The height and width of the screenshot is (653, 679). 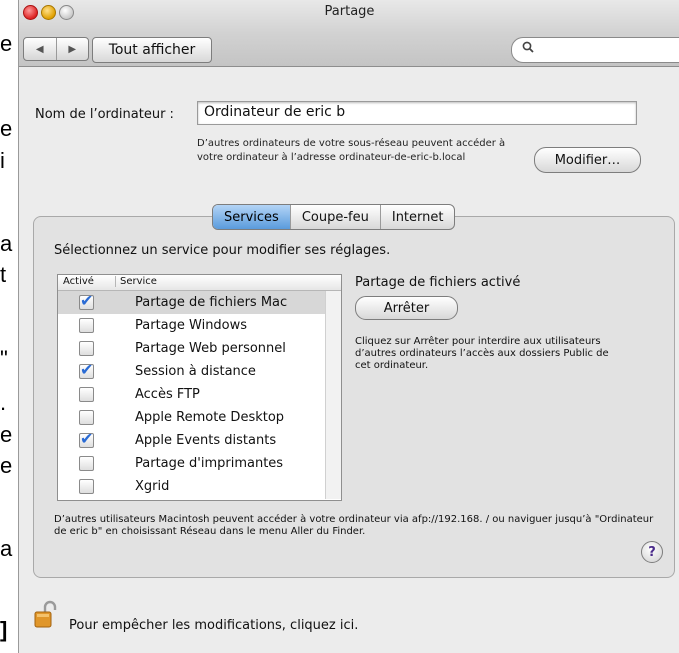 I want to click on tab-internet: Internet, so click(x=417, y=217).